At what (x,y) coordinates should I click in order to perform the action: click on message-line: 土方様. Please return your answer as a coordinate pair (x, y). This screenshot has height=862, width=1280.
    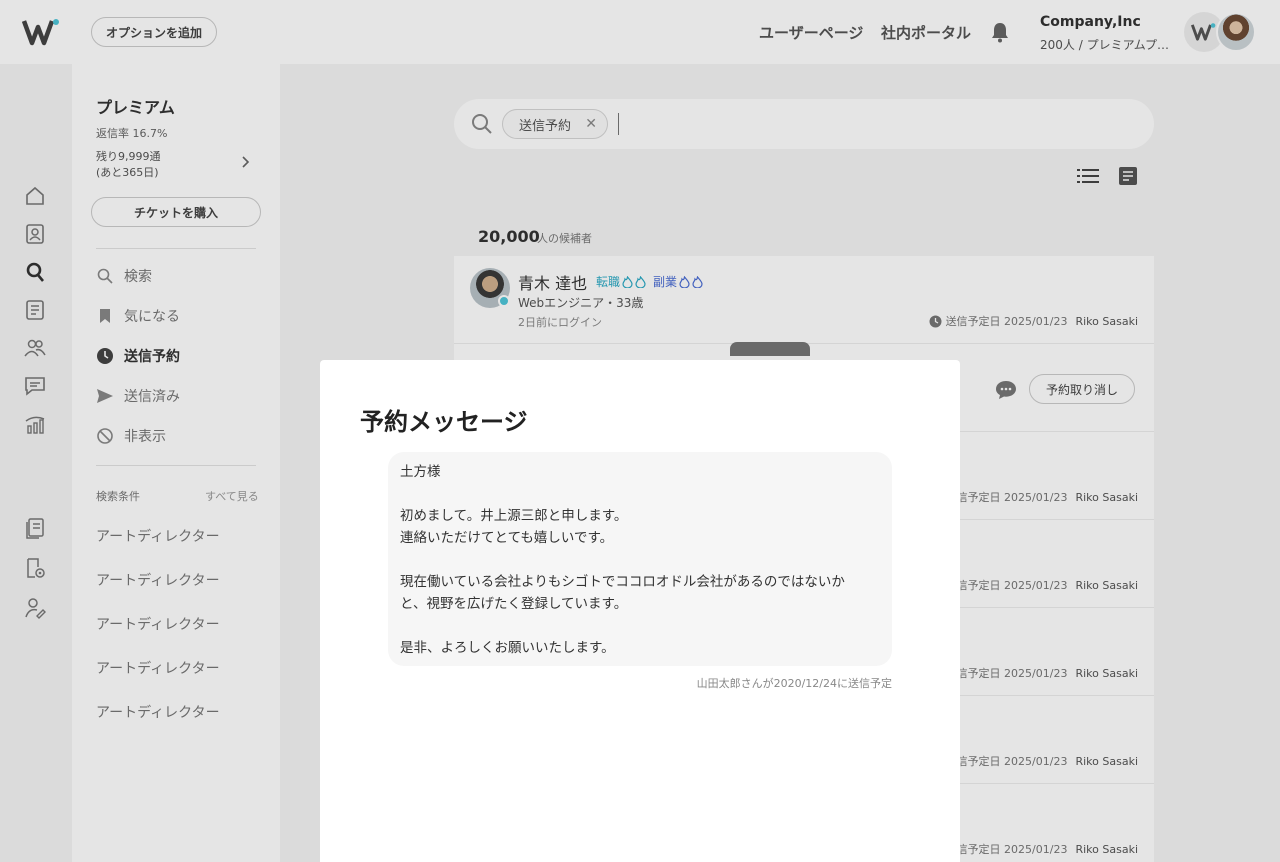
    Looking at the image, I should click on (420, 472).